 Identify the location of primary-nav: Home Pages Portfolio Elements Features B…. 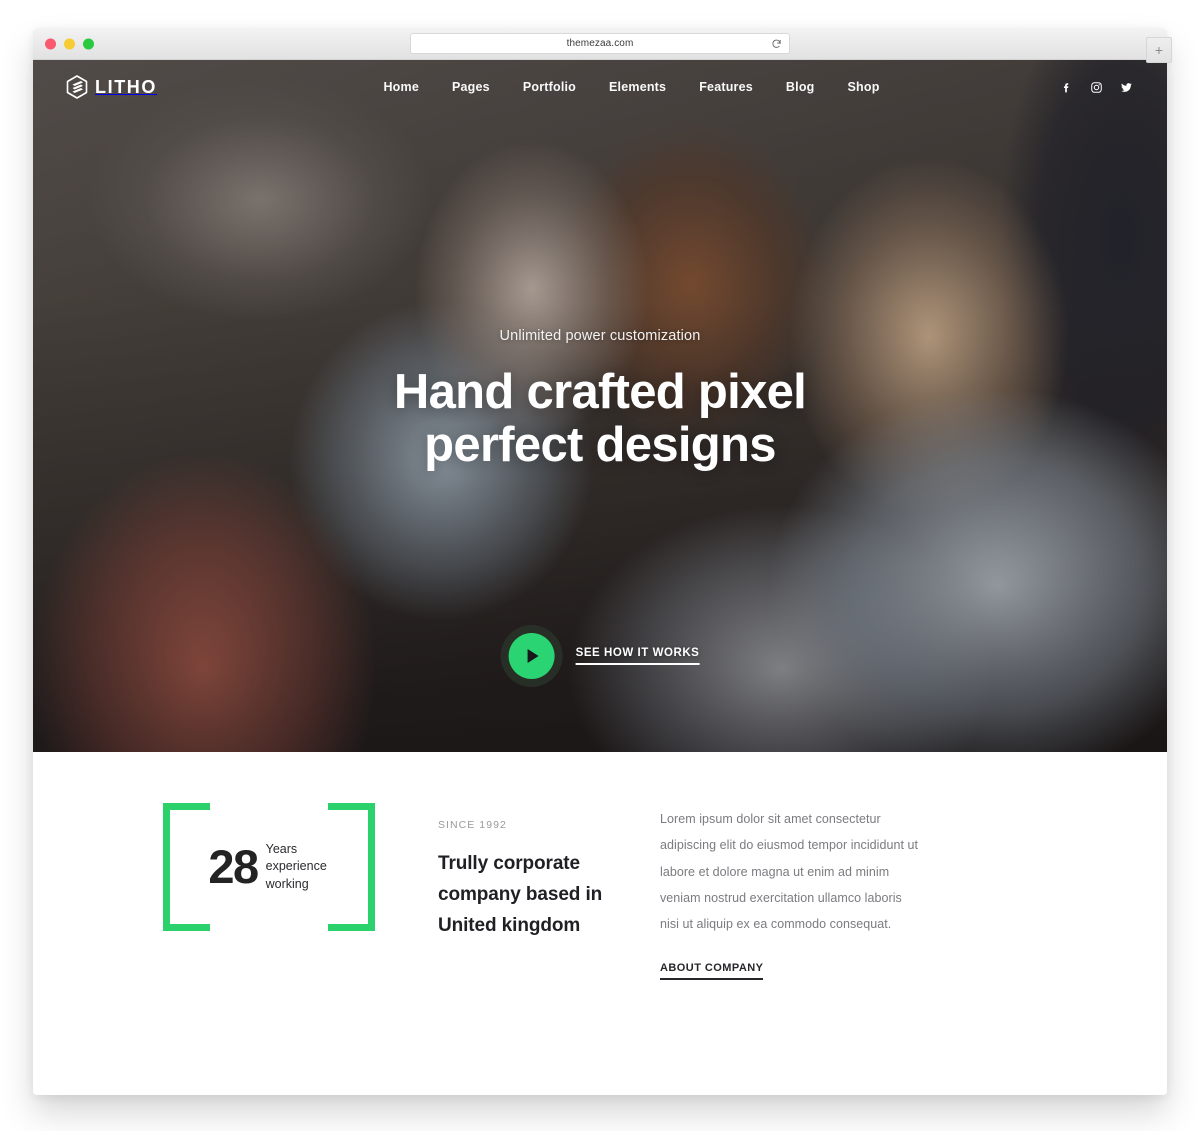
(631, 87).